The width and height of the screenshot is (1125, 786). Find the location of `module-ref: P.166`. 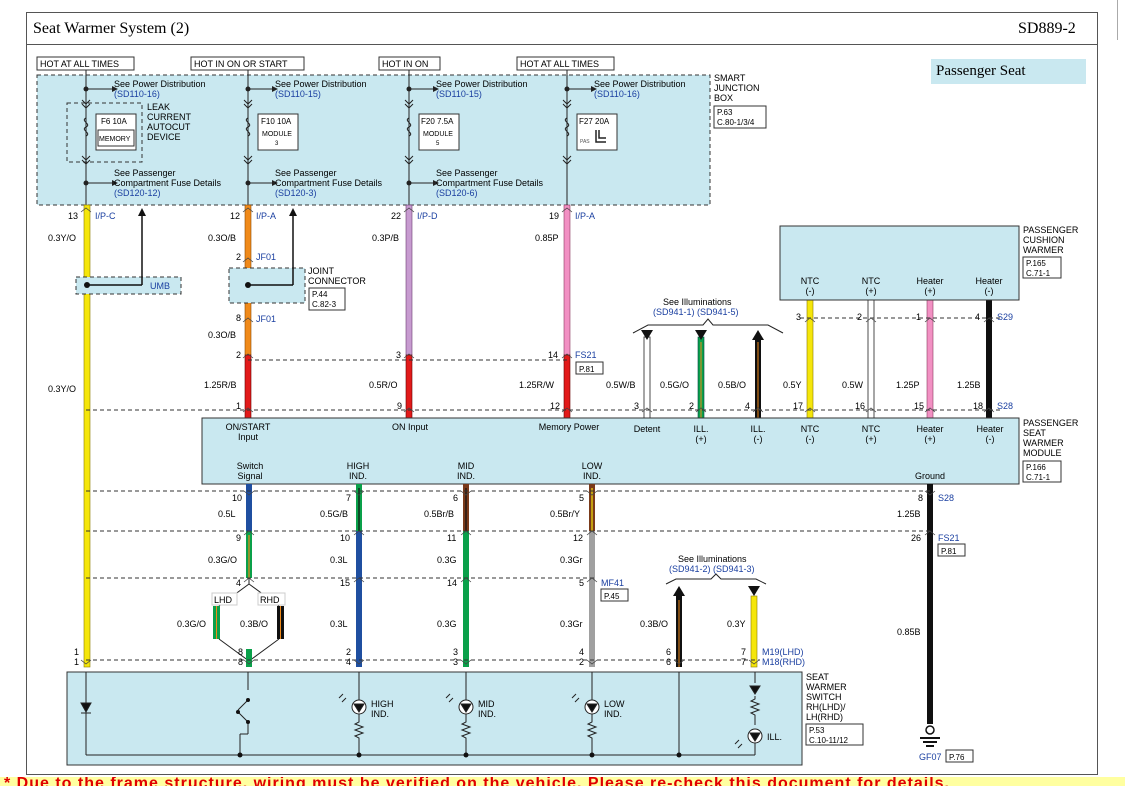

module-ref: P.166 is located at coordinates (1036, 467).